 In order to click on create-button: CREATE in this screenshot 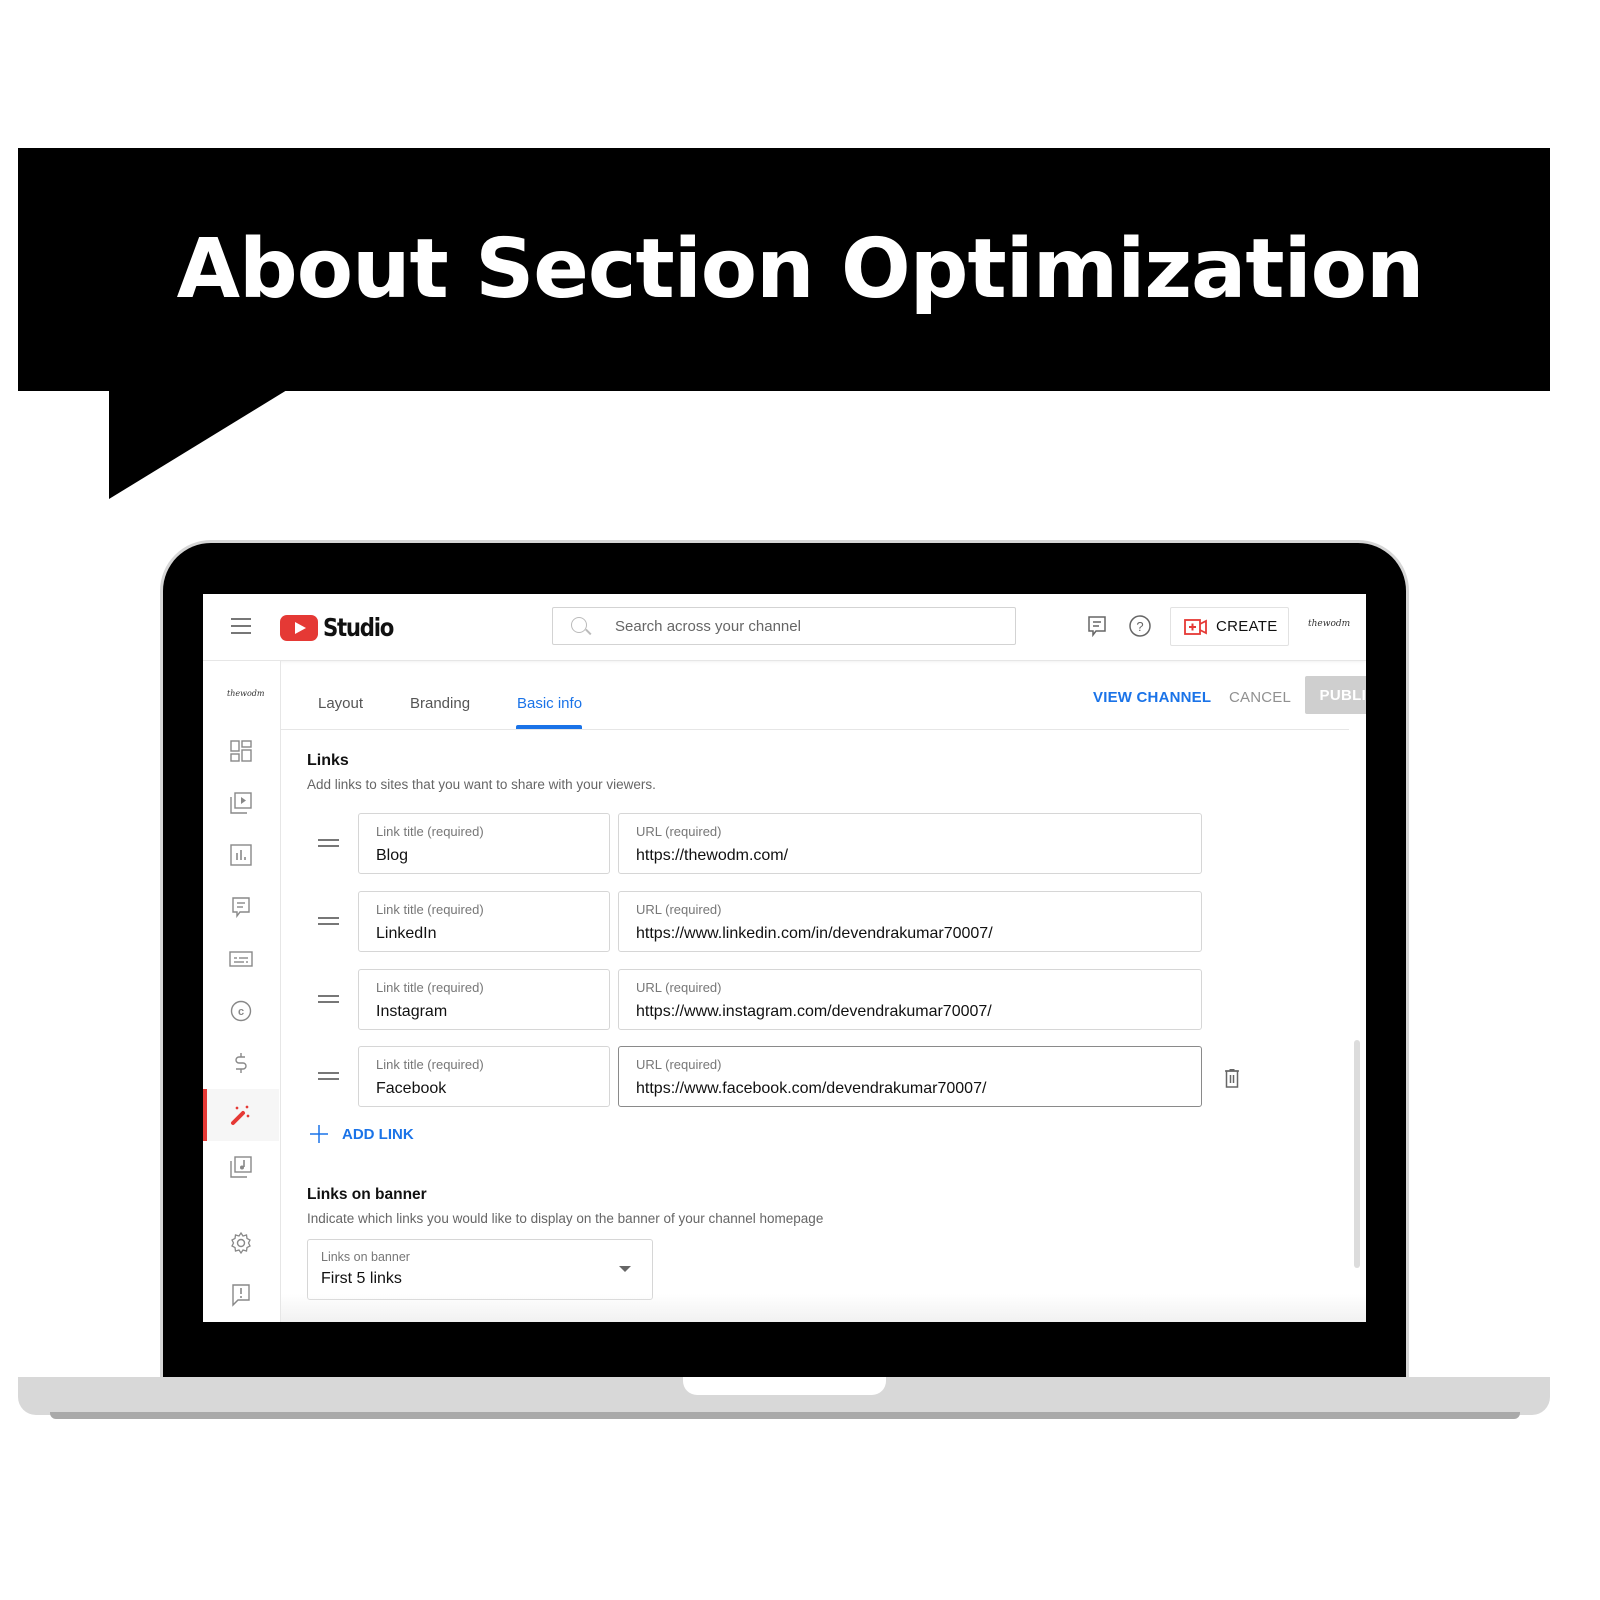, I will do `click(1229, 626)`.